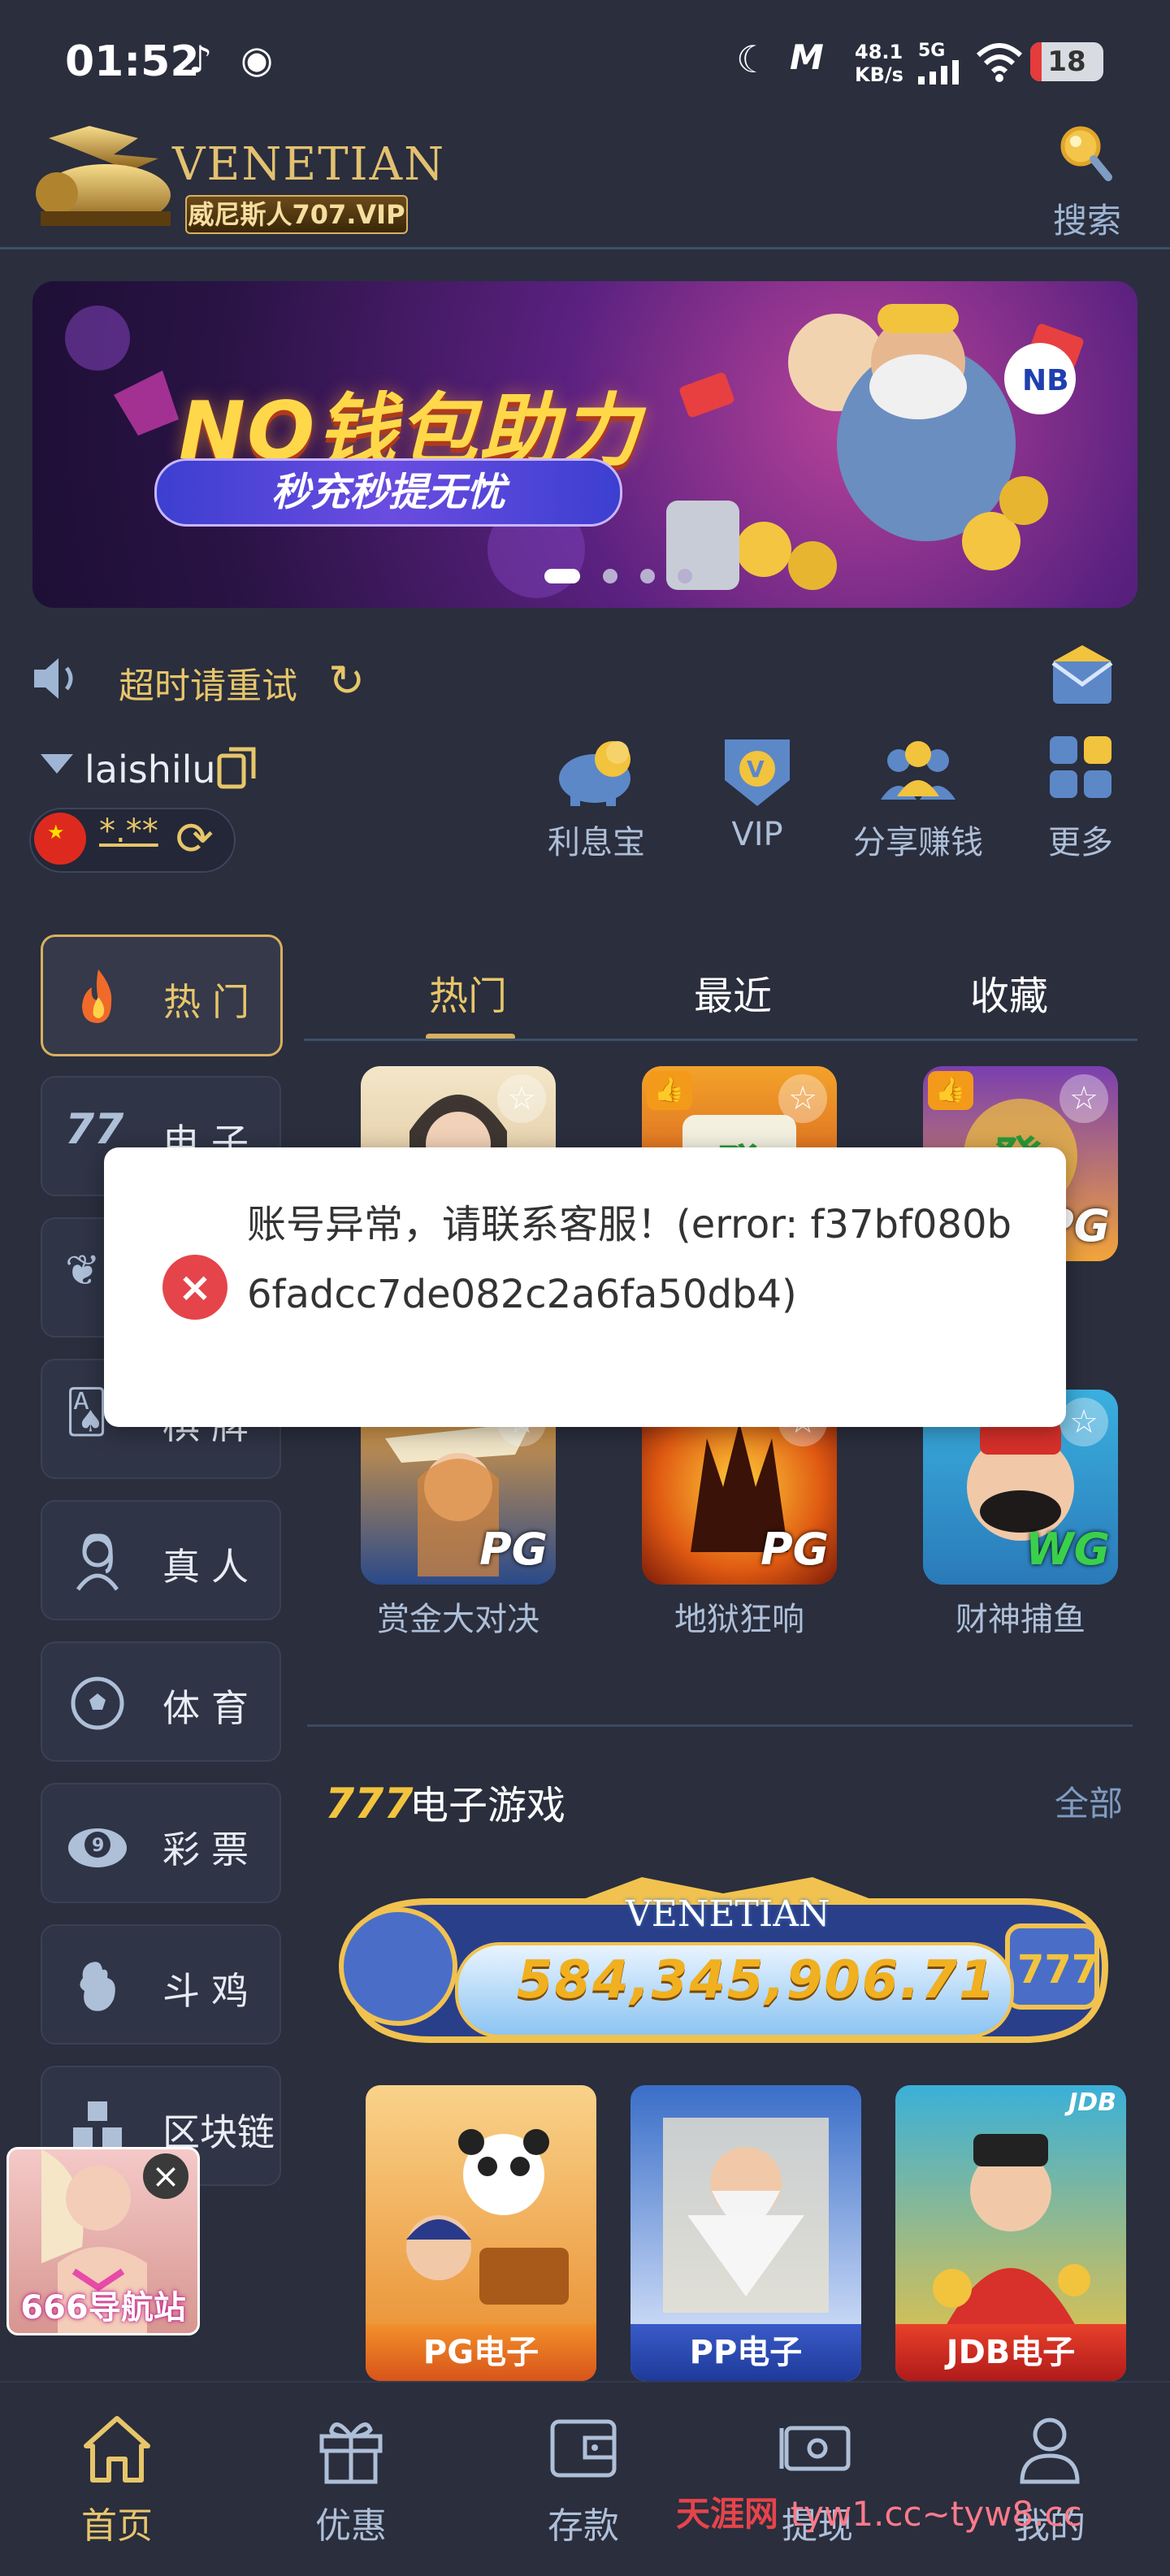  I want to click on tabs-divider, so click(721, 1040).